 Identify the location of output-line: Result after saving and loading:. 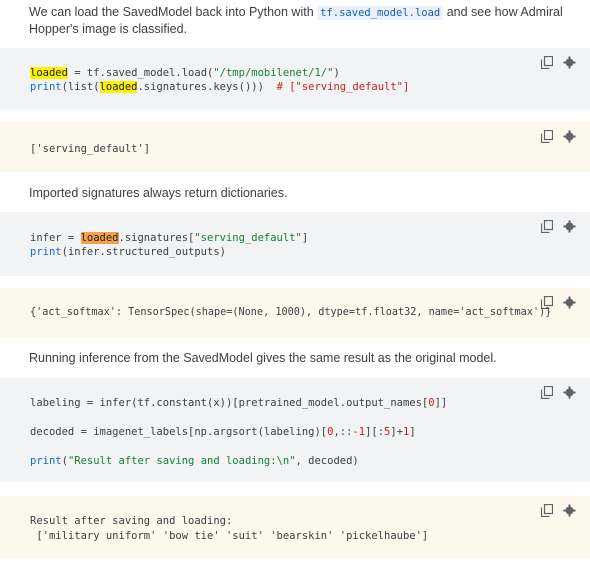
(131, 521).